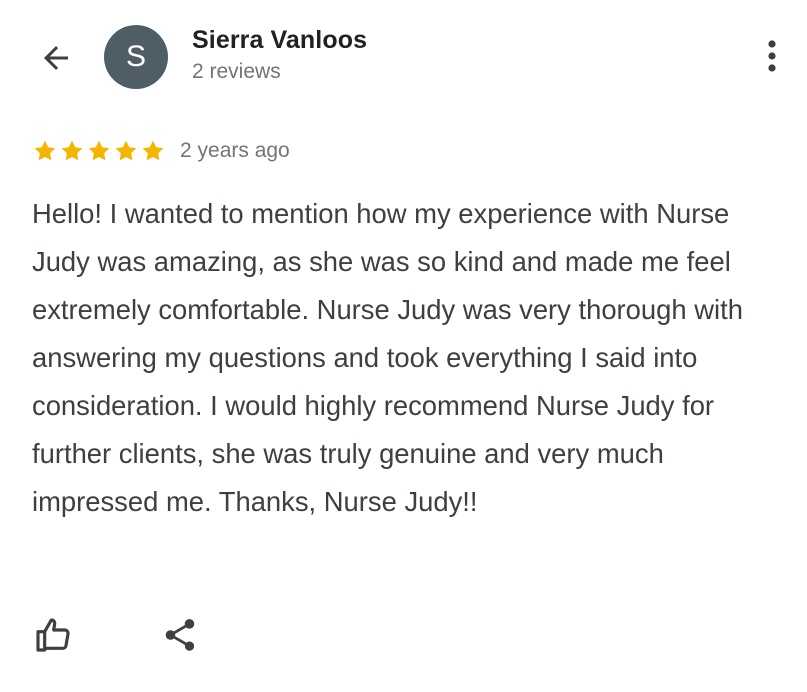 Image resolution: width=807 pixels, height=692 pixels. I want to click on star-rating, so click(99, 151).